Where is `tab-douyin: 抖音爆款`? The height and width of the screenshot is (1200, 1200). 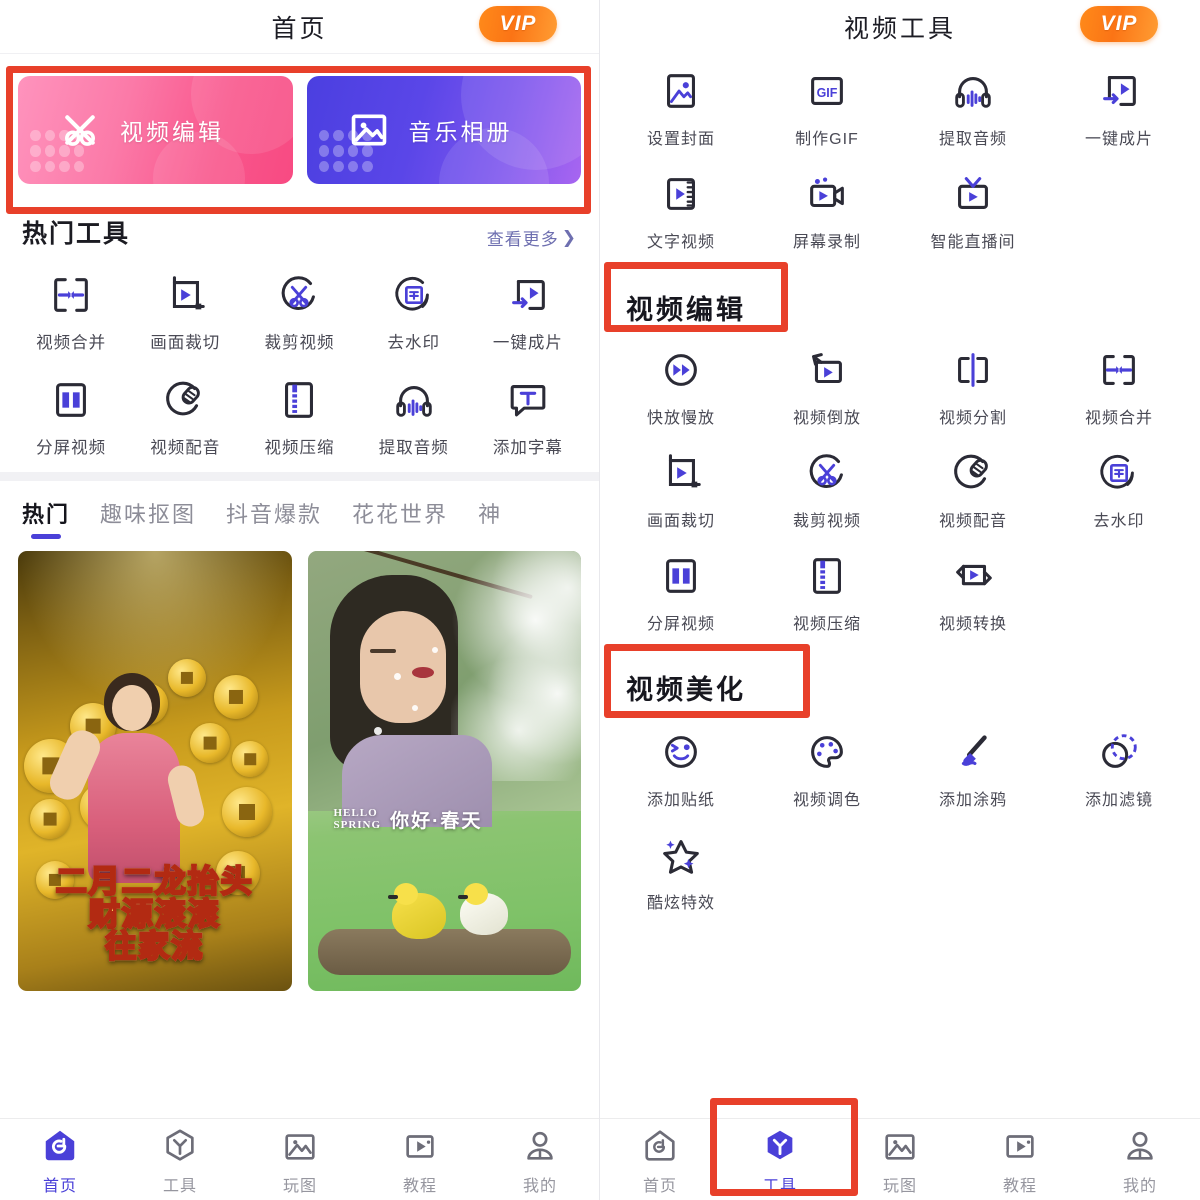
tab-douyin: 抖音爆款 is located at coordinates (274, 519).